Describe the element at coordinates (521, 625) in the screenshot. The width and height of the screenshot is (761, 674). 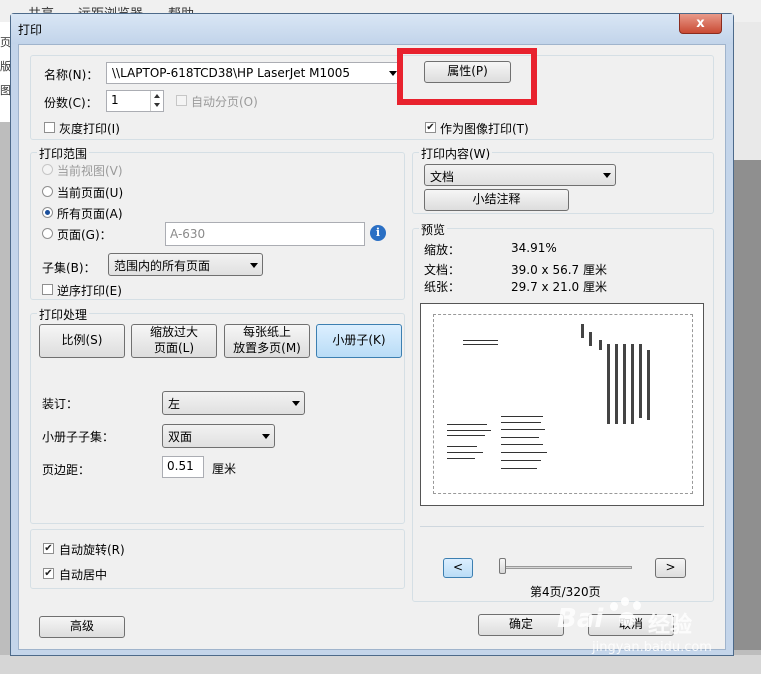
I see `ok-button: 确定` at that location.